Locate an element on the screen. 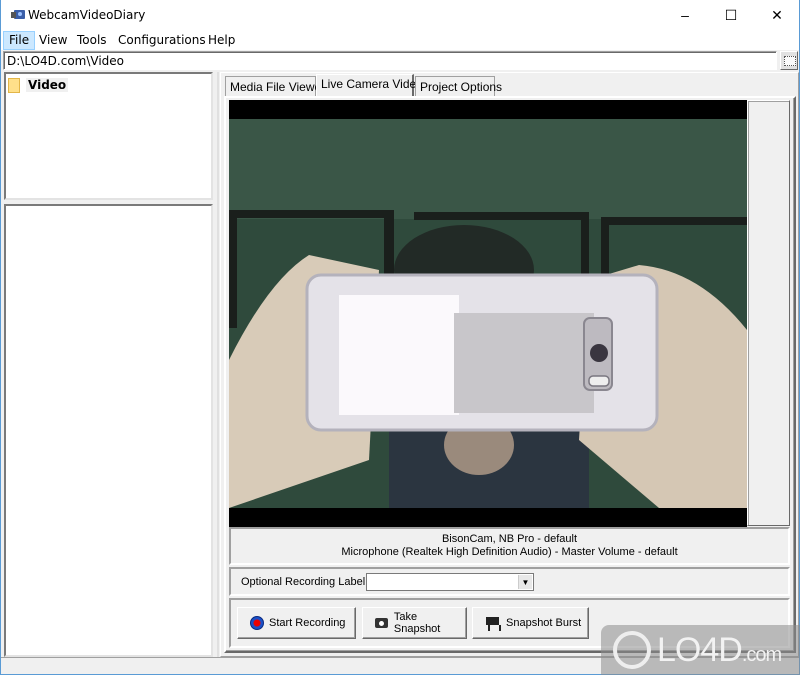 This screenshot has height=675, width=800. window-title: WebcamVideoDiary is located at coordinates (87, 15).